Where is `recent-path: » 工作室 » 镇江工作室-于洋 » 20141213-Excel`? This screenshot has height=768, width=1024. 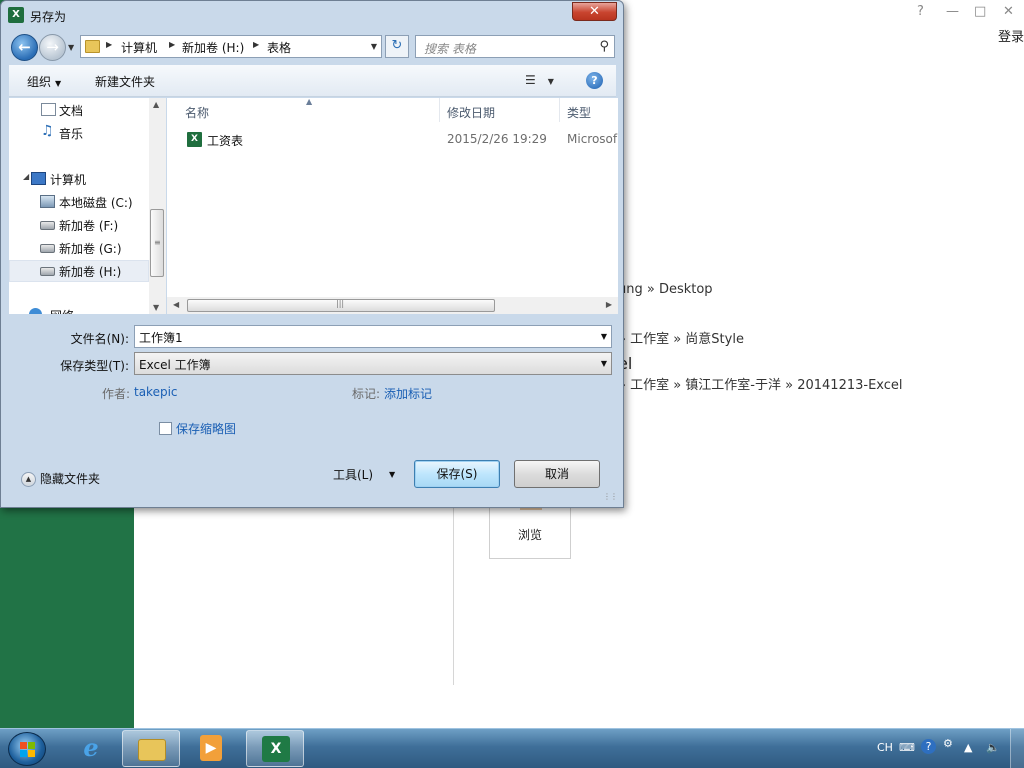 recent-path: » 工作室 » 镇江工作室-于洋 » 20141213-Excel is located at coordinates (760, 383).